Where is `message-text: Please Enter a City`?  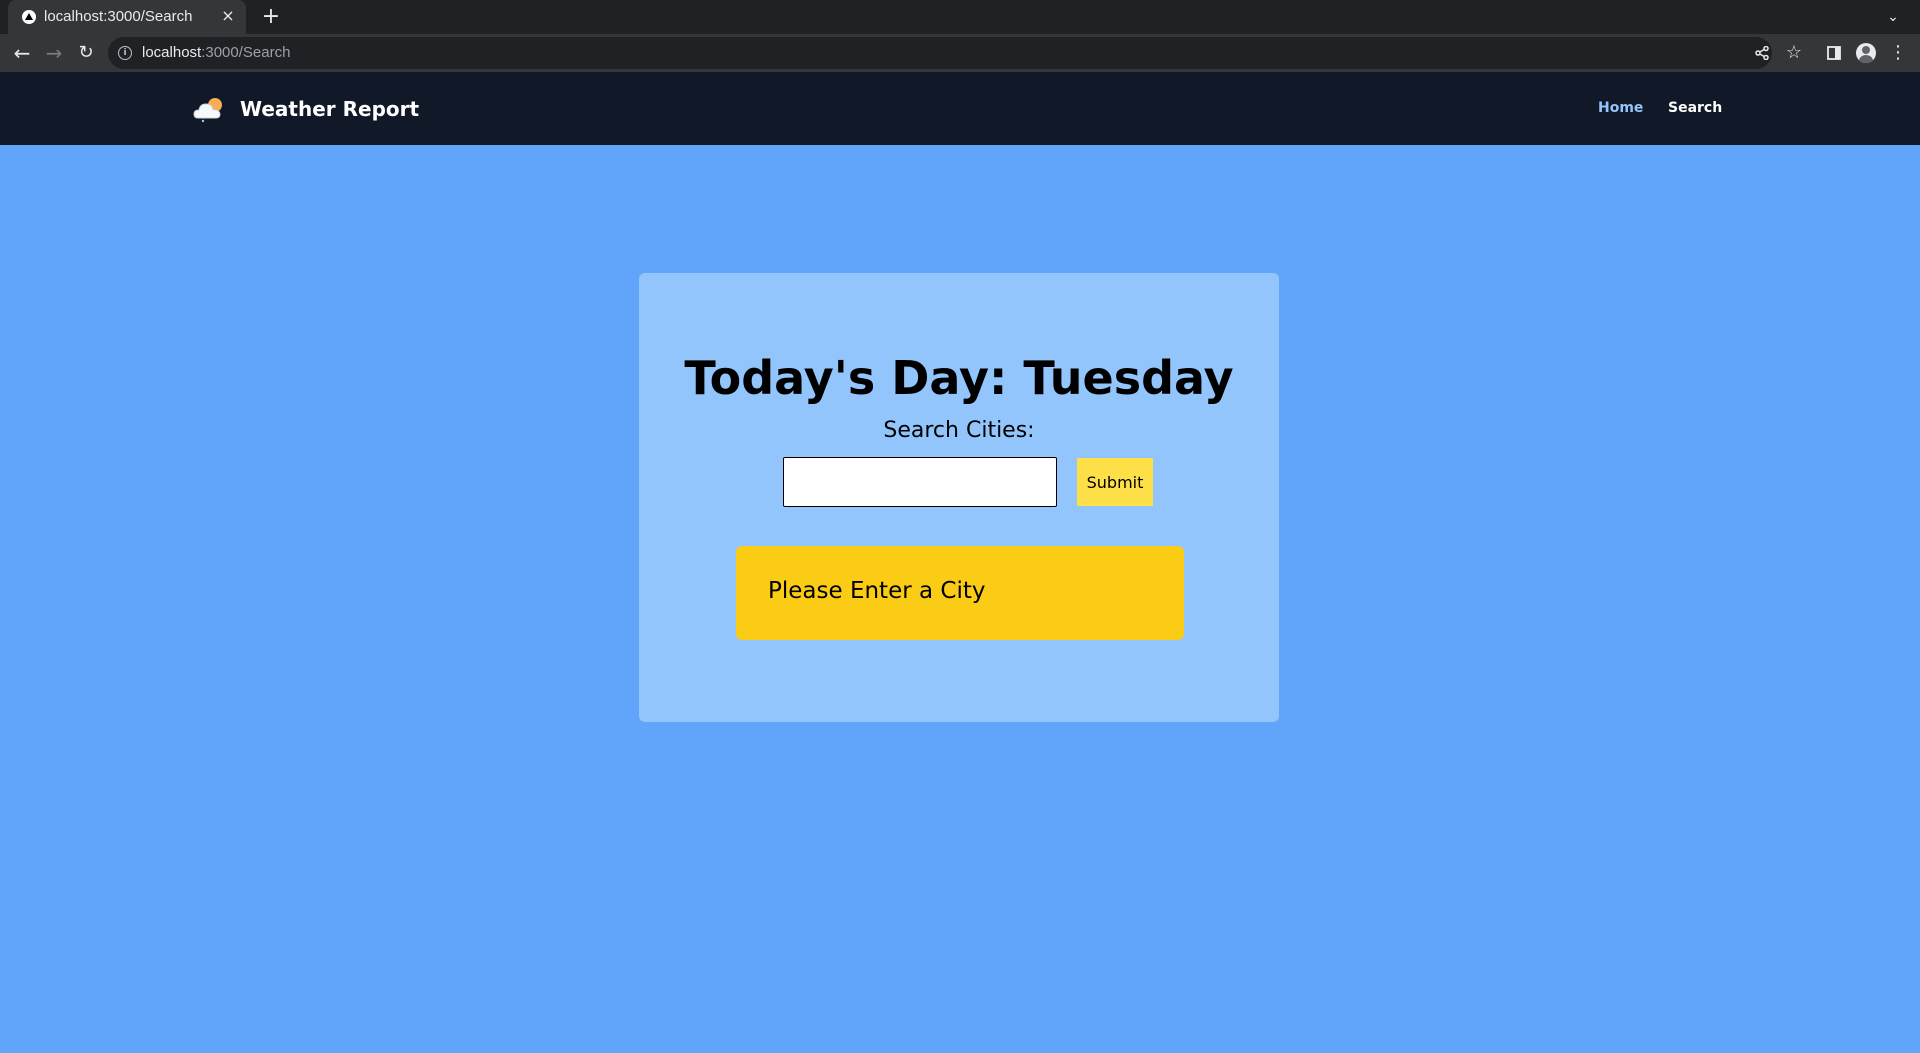 message-text: Please Enter a City is located at coordinates (877, 591).